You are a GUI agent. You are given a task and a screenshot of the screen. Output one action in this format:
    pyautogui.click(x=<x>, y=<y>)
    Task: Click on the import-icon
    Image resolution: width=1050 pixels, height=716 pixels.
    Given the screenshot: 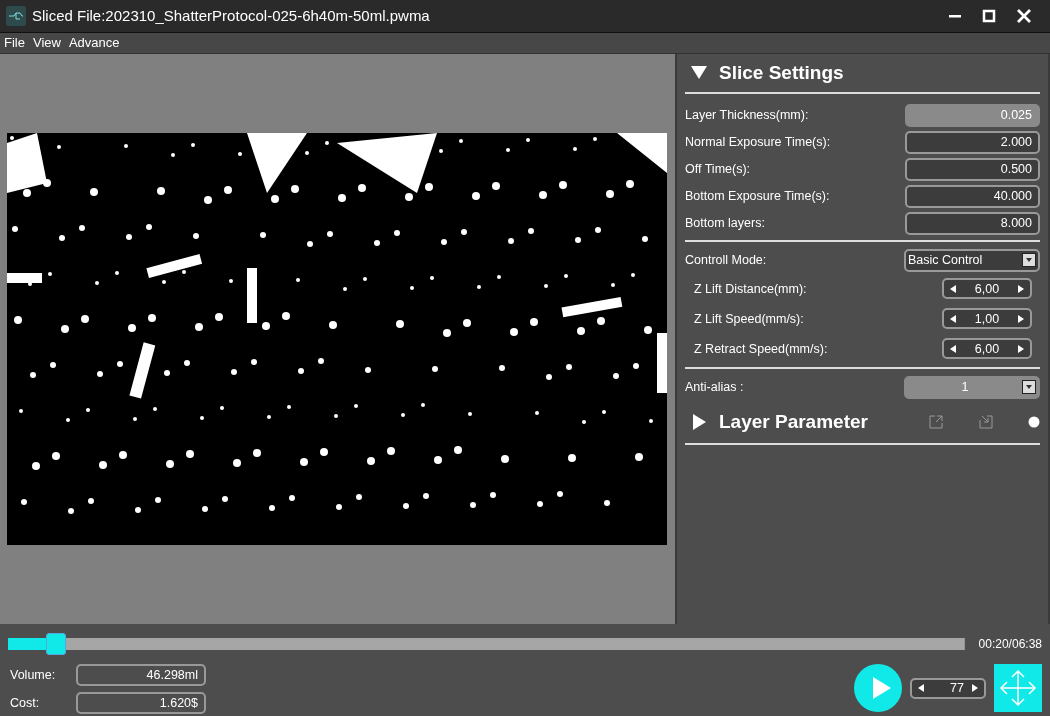 What is the action you would take?
    pyautogui.click(x=986, y=421)
    